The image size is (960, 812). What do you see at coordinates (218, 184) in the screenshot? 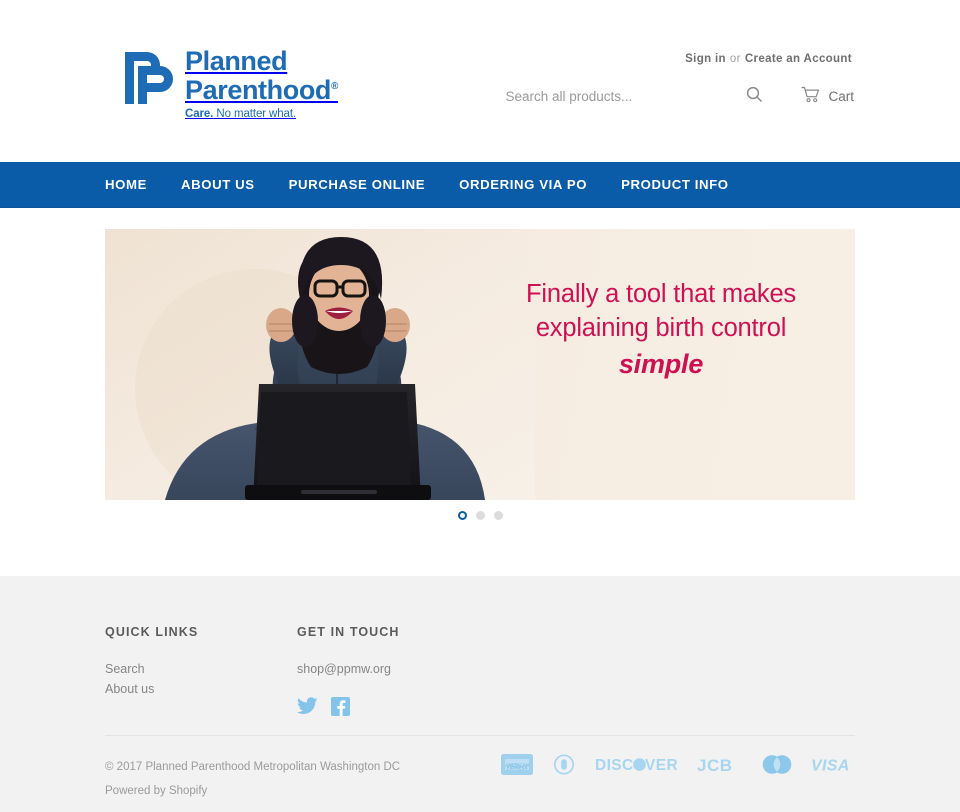
I see `nav-item-about-us: ABOUT US` at bounding box center [218, 184].